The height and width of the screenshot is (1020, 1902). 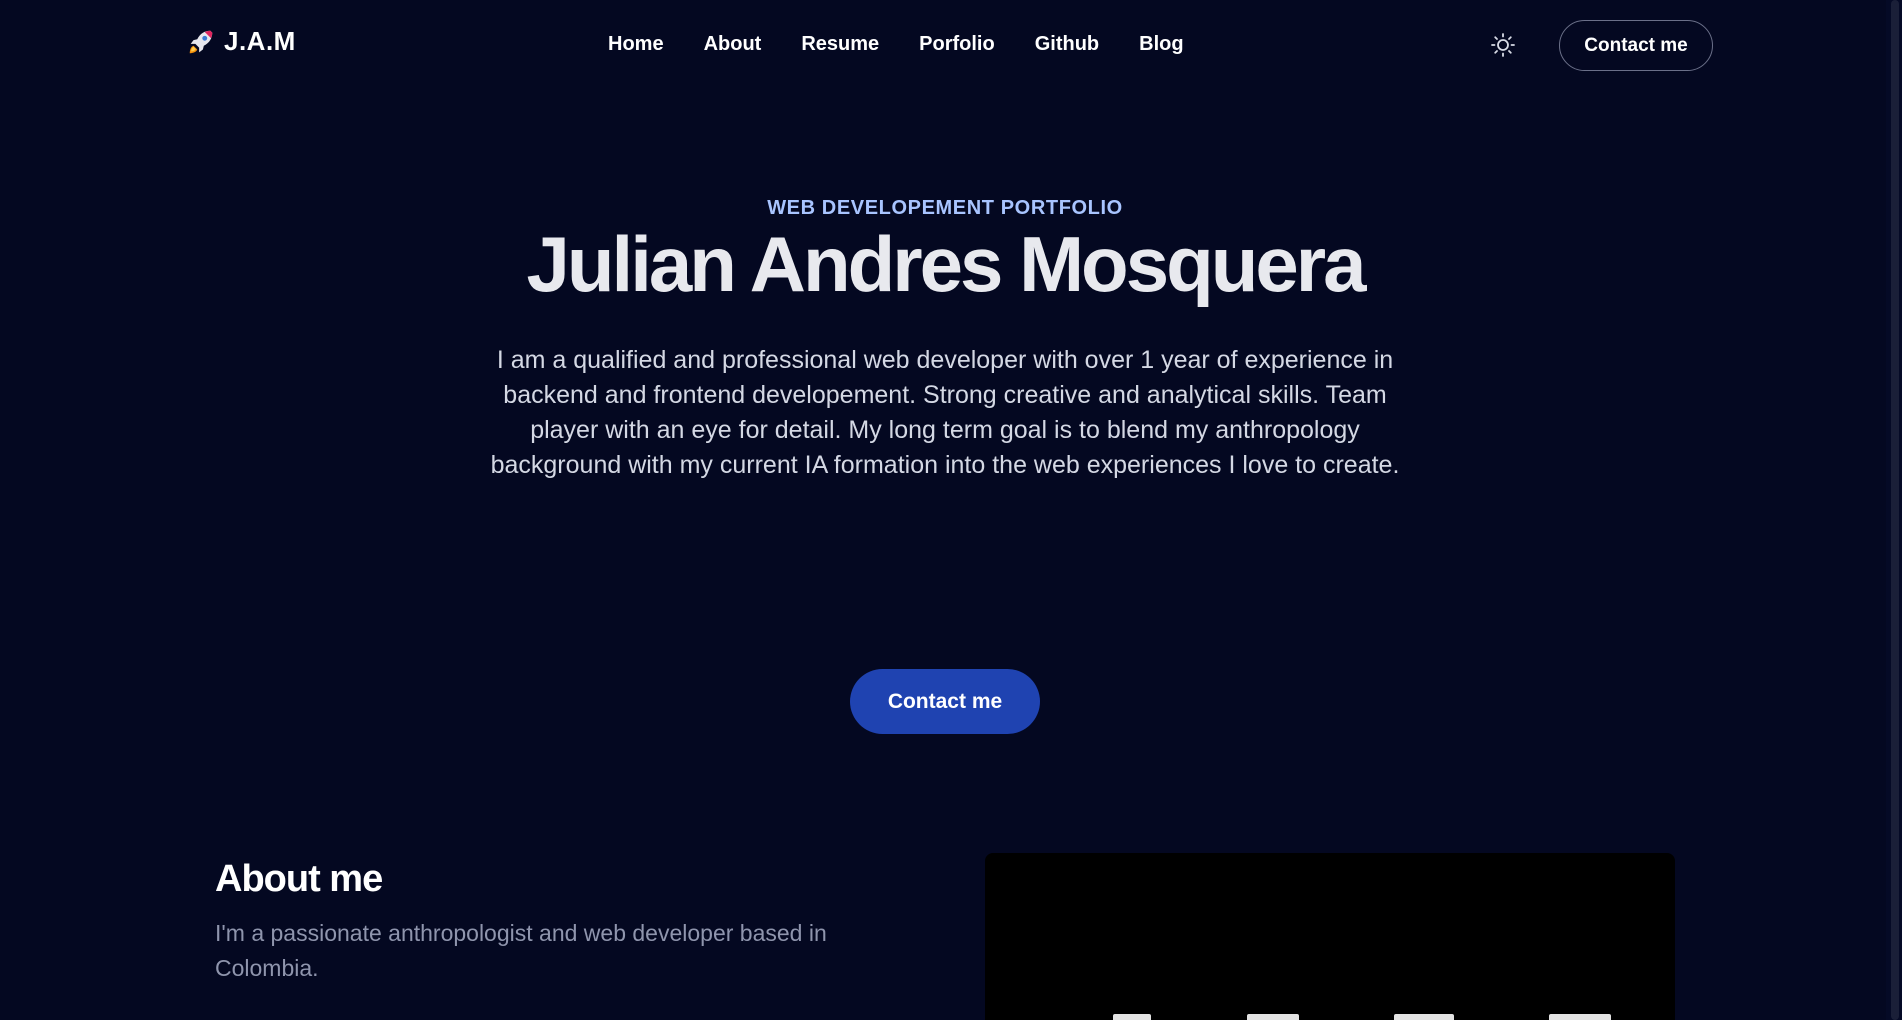 I want to click on nav-link-resume: Resume, so click(x=840, y=44).